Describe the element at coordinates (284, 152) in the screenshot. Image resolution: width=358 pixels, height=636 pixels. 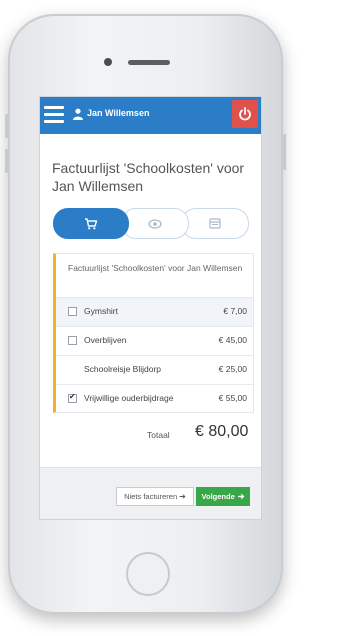
I see `power-side-button` at that location.